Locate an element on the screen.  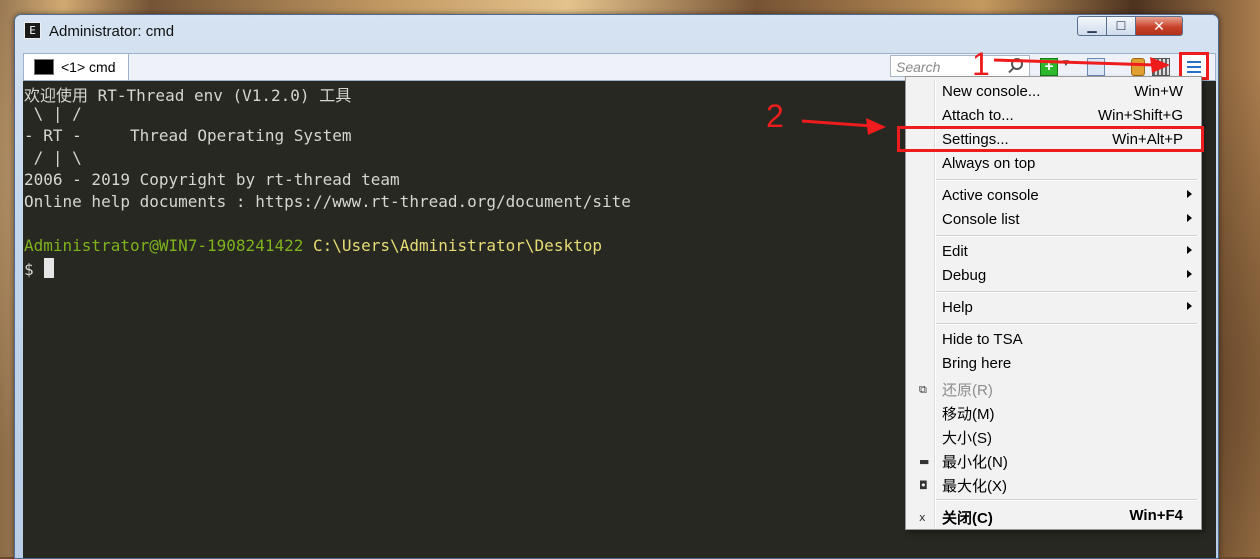
menu-item-label: Debug is located at coordinates (964, 275).